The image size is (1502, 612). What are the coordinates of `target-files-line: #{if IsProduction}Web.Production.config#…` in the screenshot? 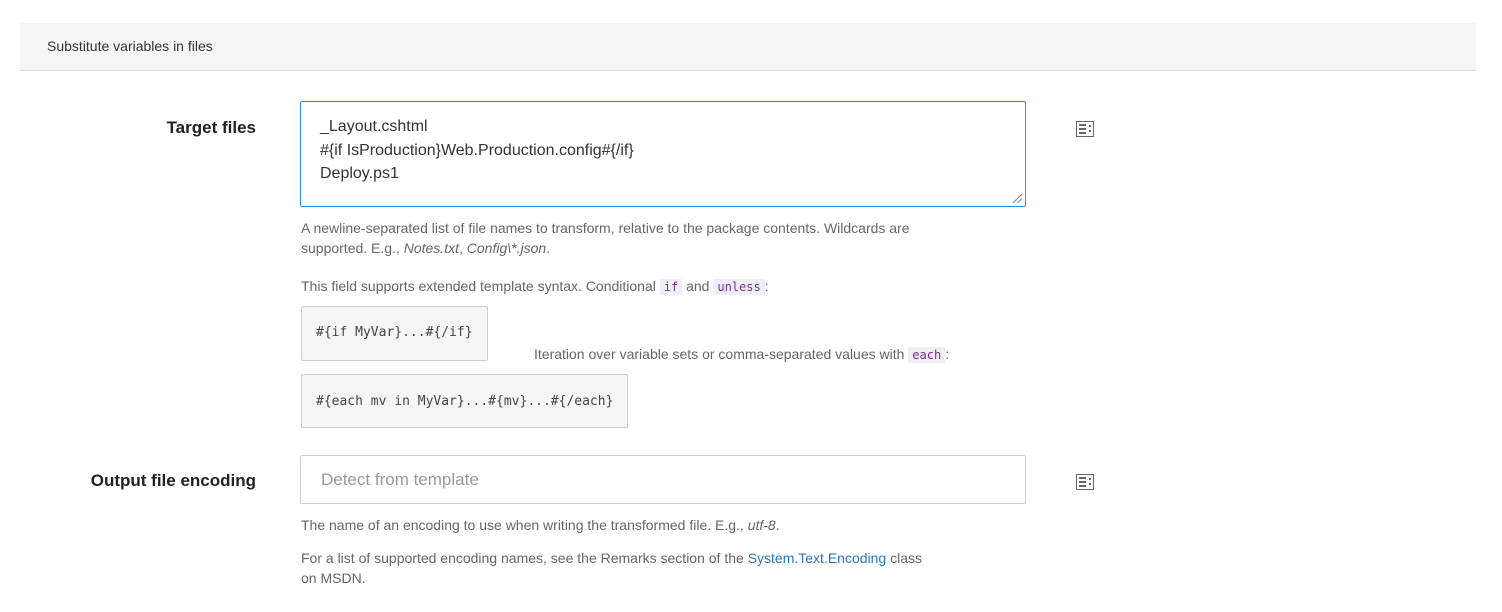 It's located at (477, 150).